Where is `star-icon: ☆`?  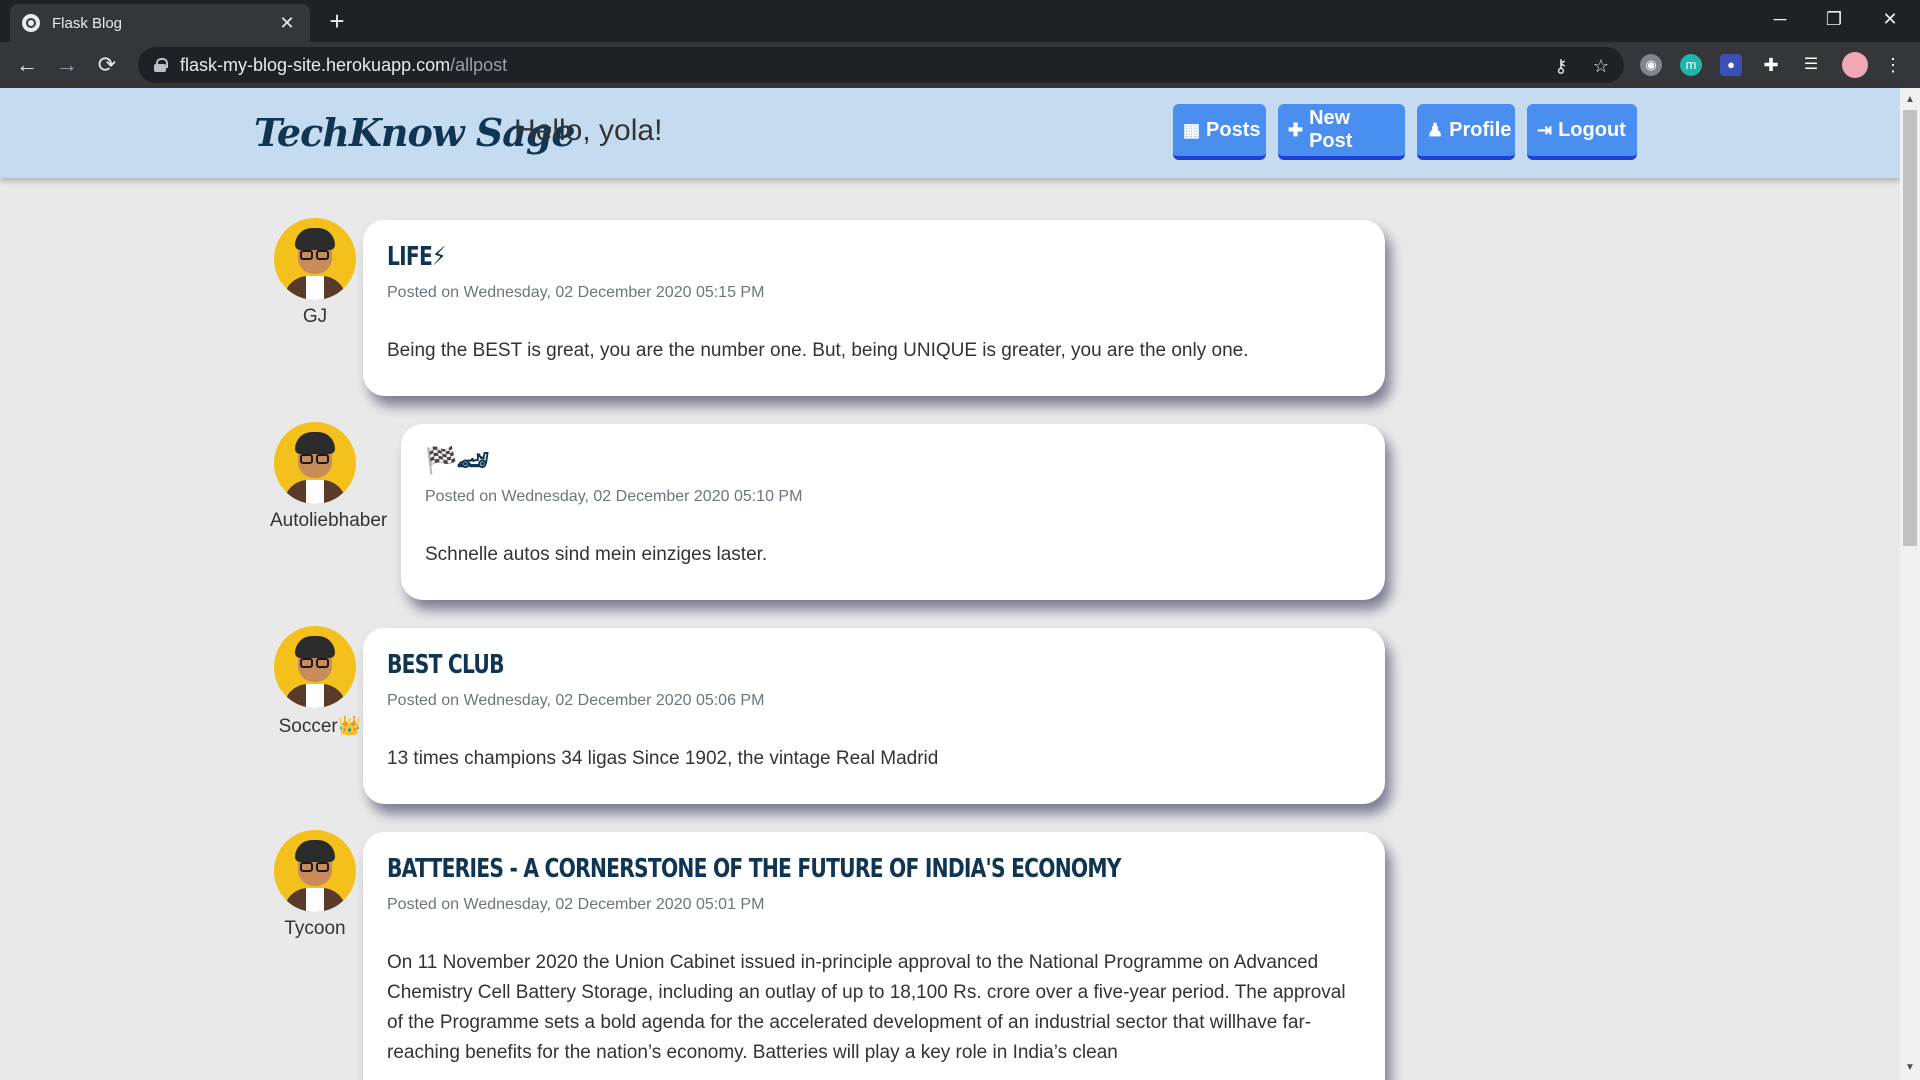 star-icon: ☆ is located at coordinates (1601, 66).